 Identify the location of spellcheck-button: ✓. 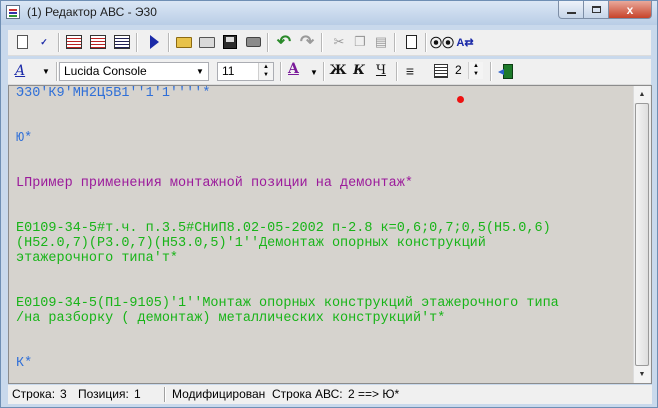
(44, 42).